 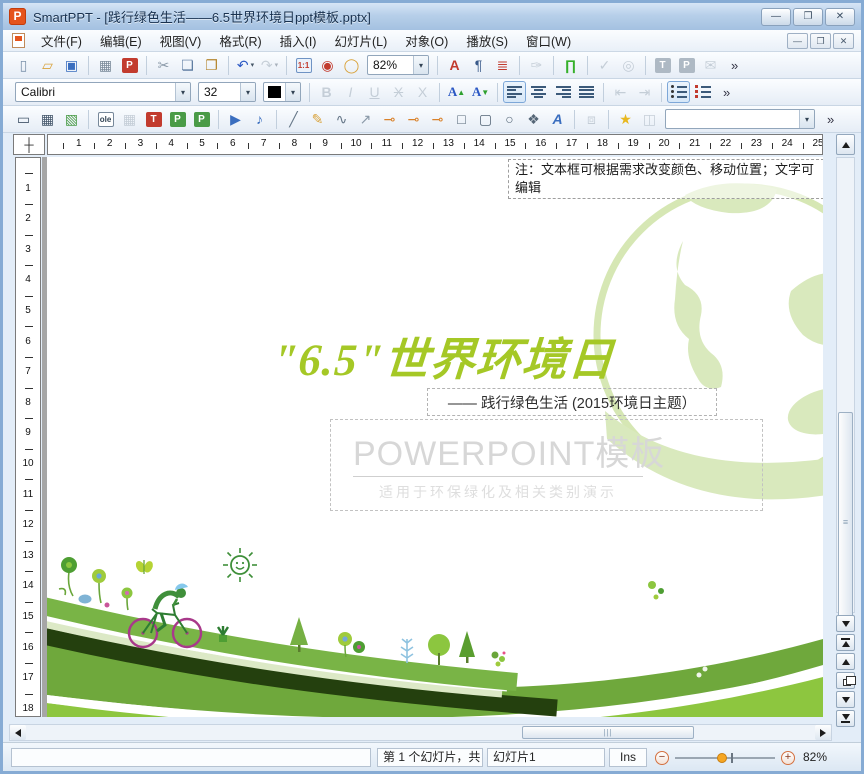 What do you see at coordinates (303, 65) in the screenshot?
I see `zoom-actual-size-icon: 1:1` at bounding box center [303, 65].